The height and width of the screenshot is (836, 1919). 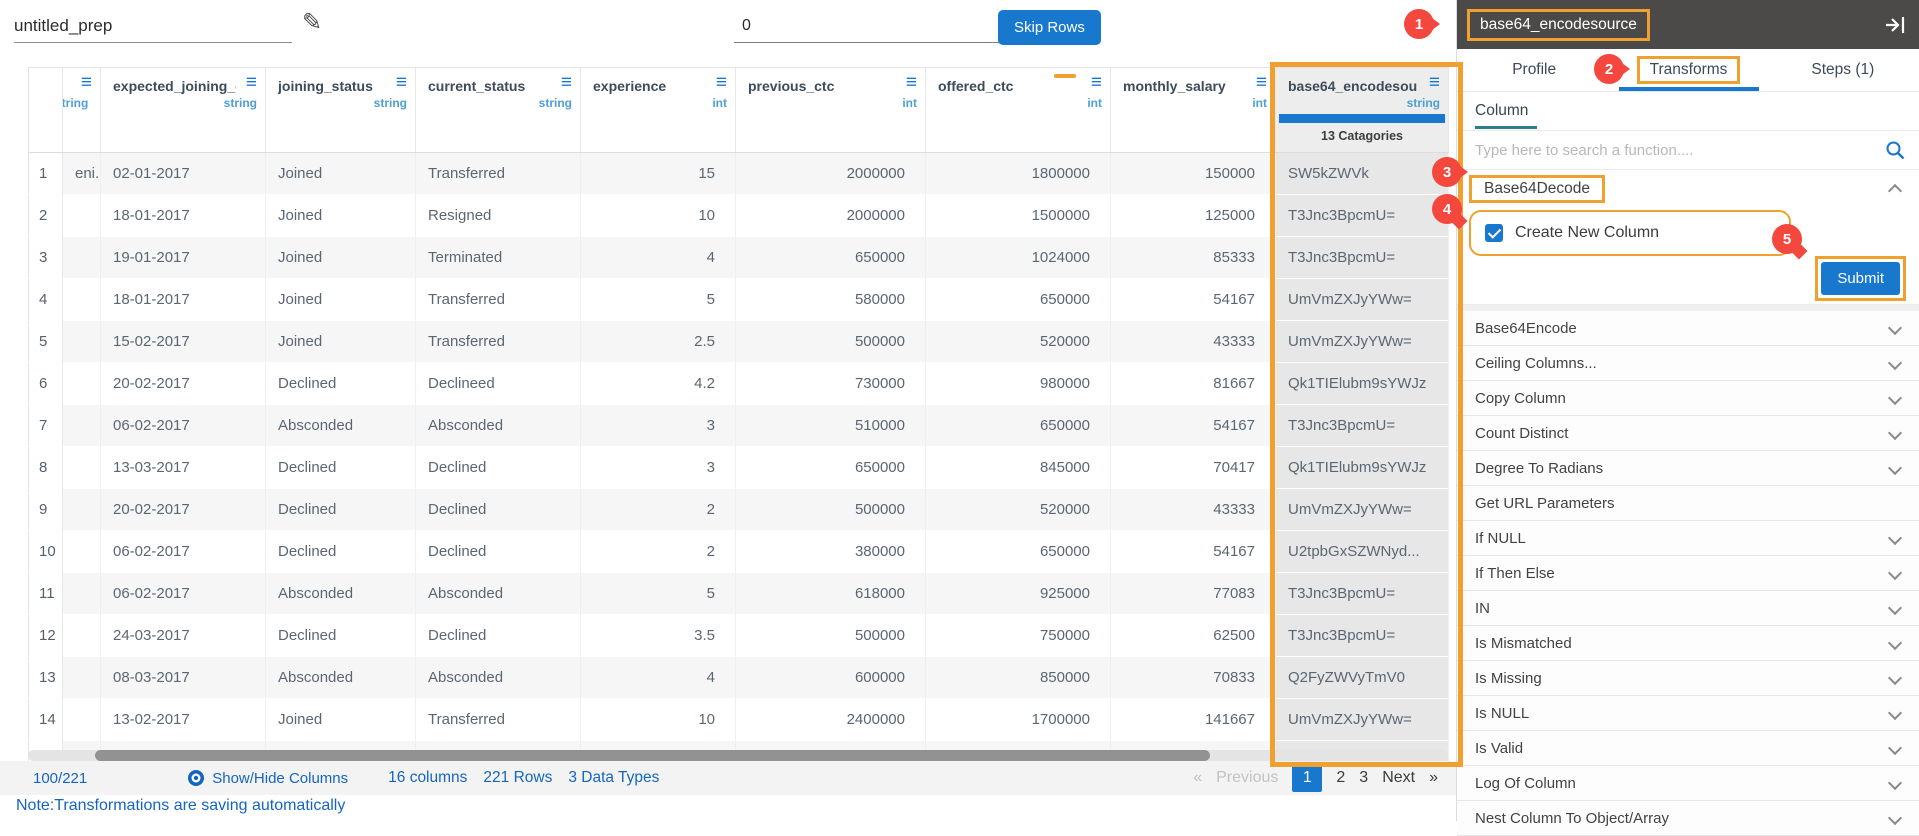 I want to click on tab-steps: Steps (1), so click(x=1842, y=70).